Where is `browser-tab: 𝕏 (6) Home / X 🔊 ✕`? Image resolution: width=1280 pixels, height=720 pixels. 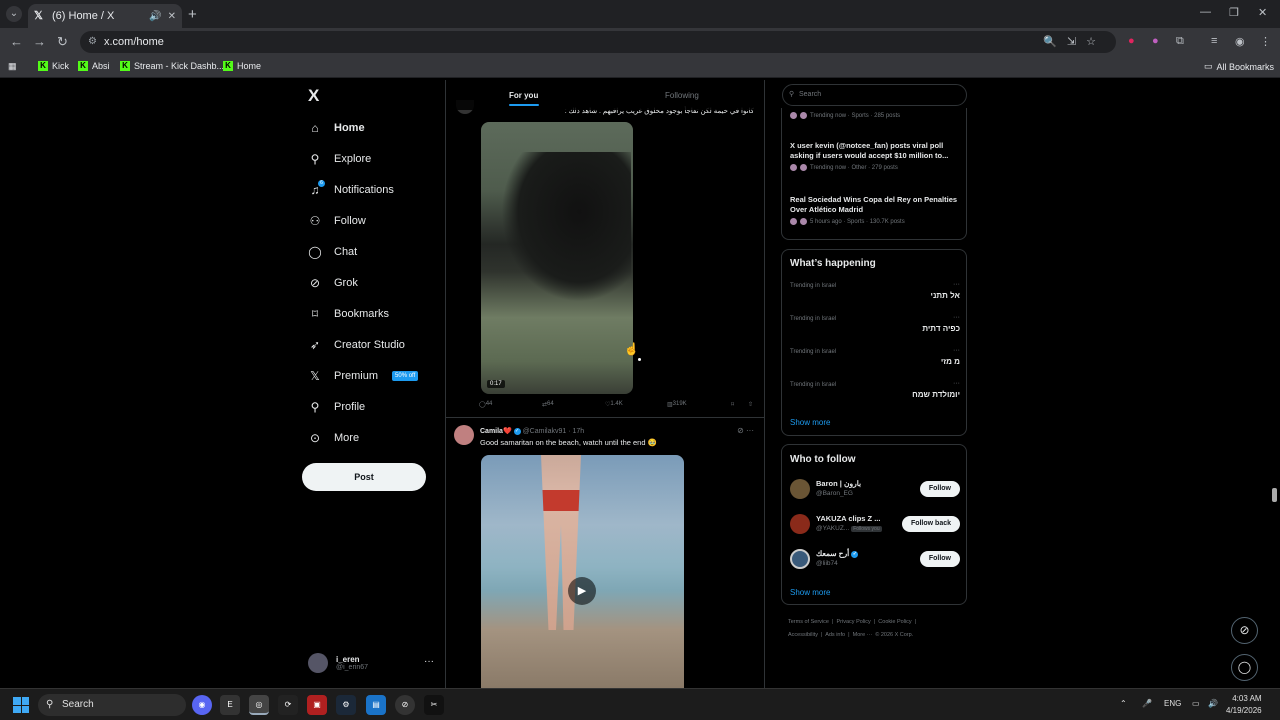 browser-tab: 𝕏 (6) Home / X 🔊 ✕ is located at coordinates (105, 16).